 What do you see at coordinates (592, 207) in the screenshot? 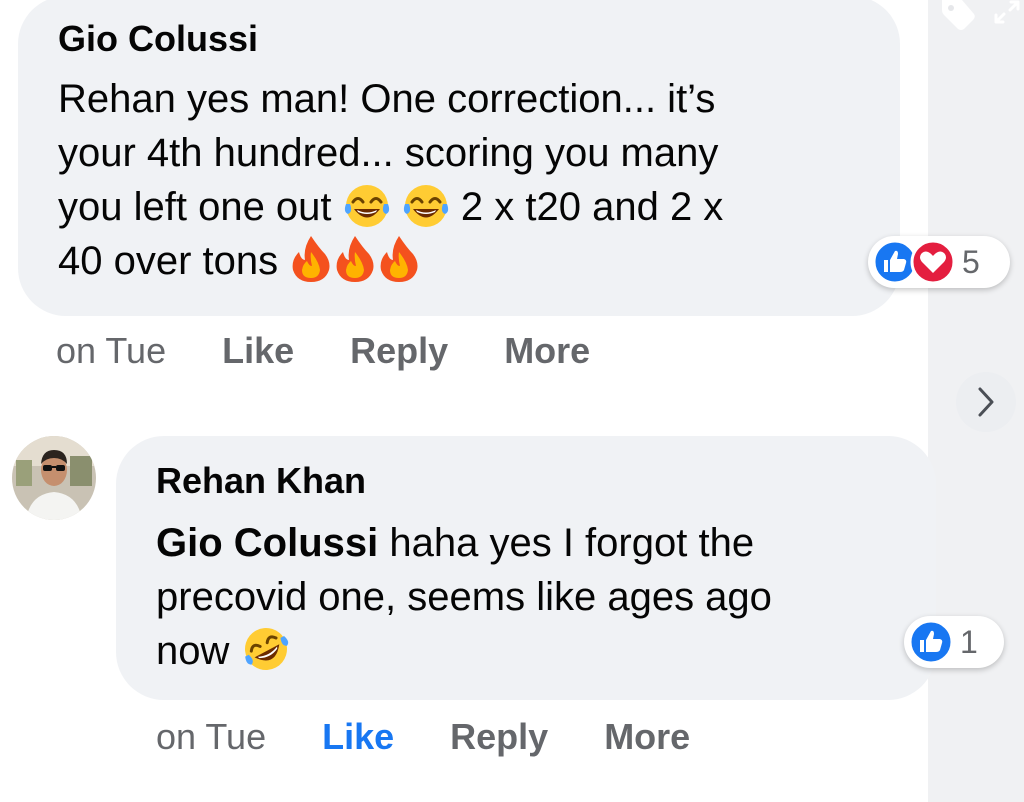
I see `comment-line-text: 2 x t20 and 2 x` at bounding box center [592, 207].